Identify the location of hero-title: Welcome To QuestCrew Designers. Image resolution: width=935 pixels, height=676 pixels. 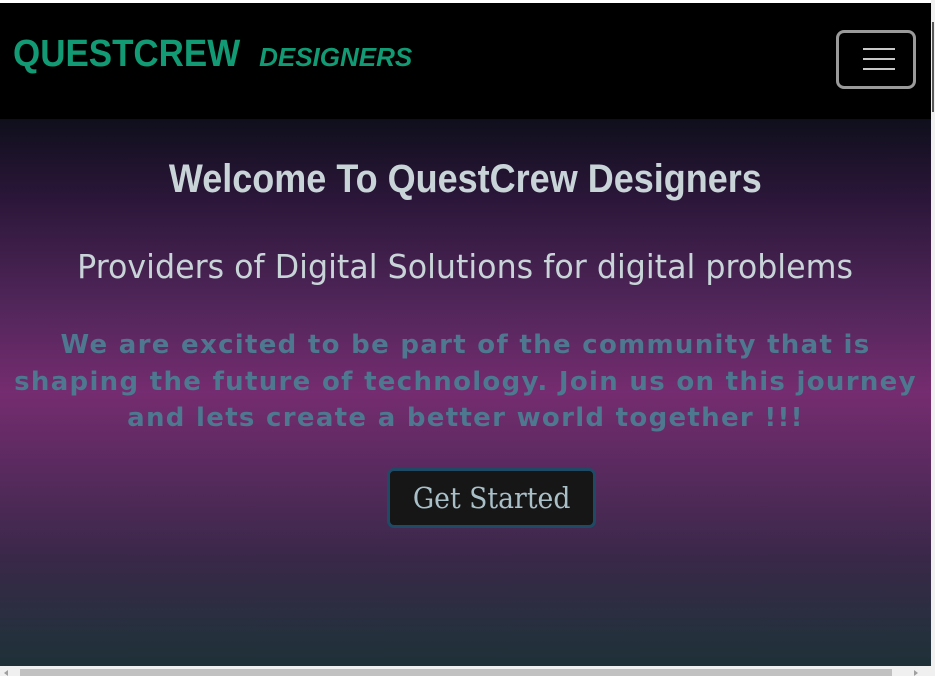
(465, 179).